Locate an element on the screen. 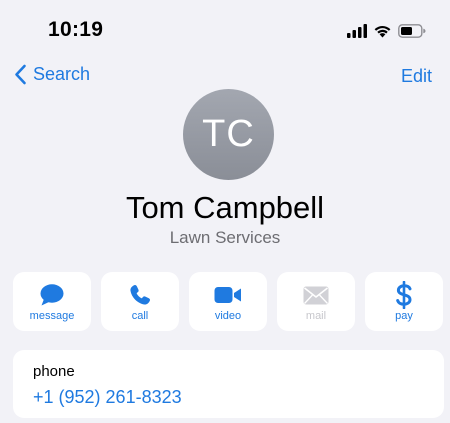 This screenshot has width=450, height=423. status-icons is located at coordinates (386, 31).